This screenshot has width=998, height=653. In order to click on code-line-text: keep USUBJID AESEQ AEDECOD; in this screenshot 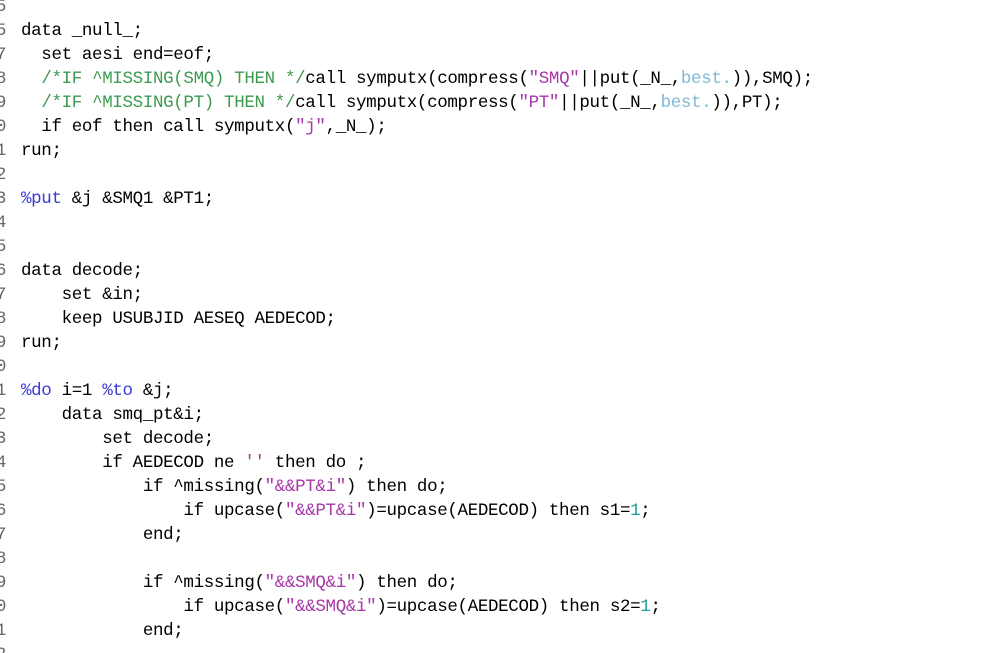, I will do `click(502, 319)`.